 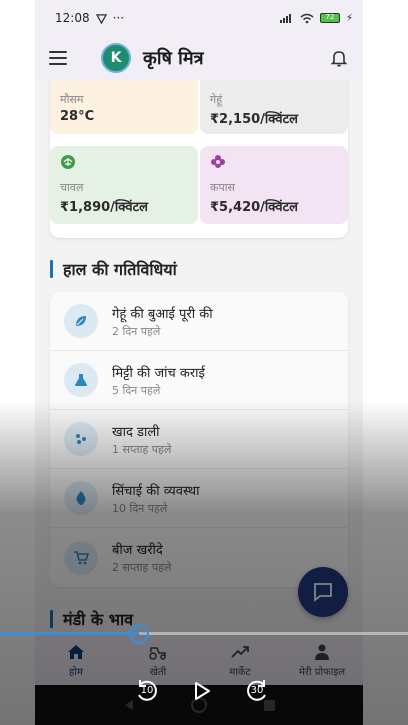 I want to click on activity-title: बीज खरीदे, so click(x=137, y=550).